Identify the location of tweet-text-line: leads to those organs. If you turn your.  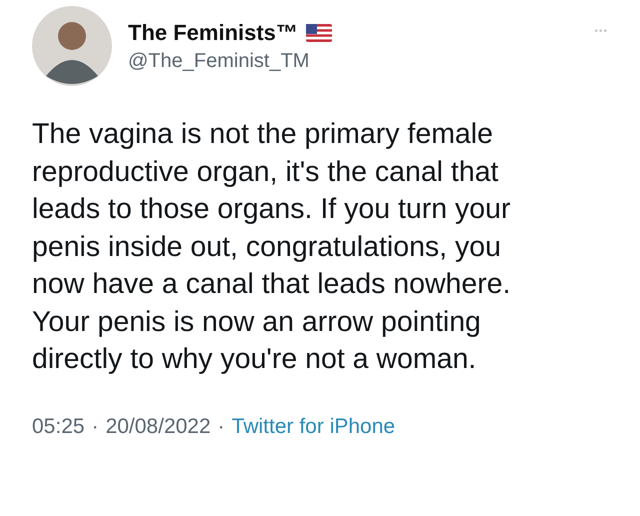
(272, 209).